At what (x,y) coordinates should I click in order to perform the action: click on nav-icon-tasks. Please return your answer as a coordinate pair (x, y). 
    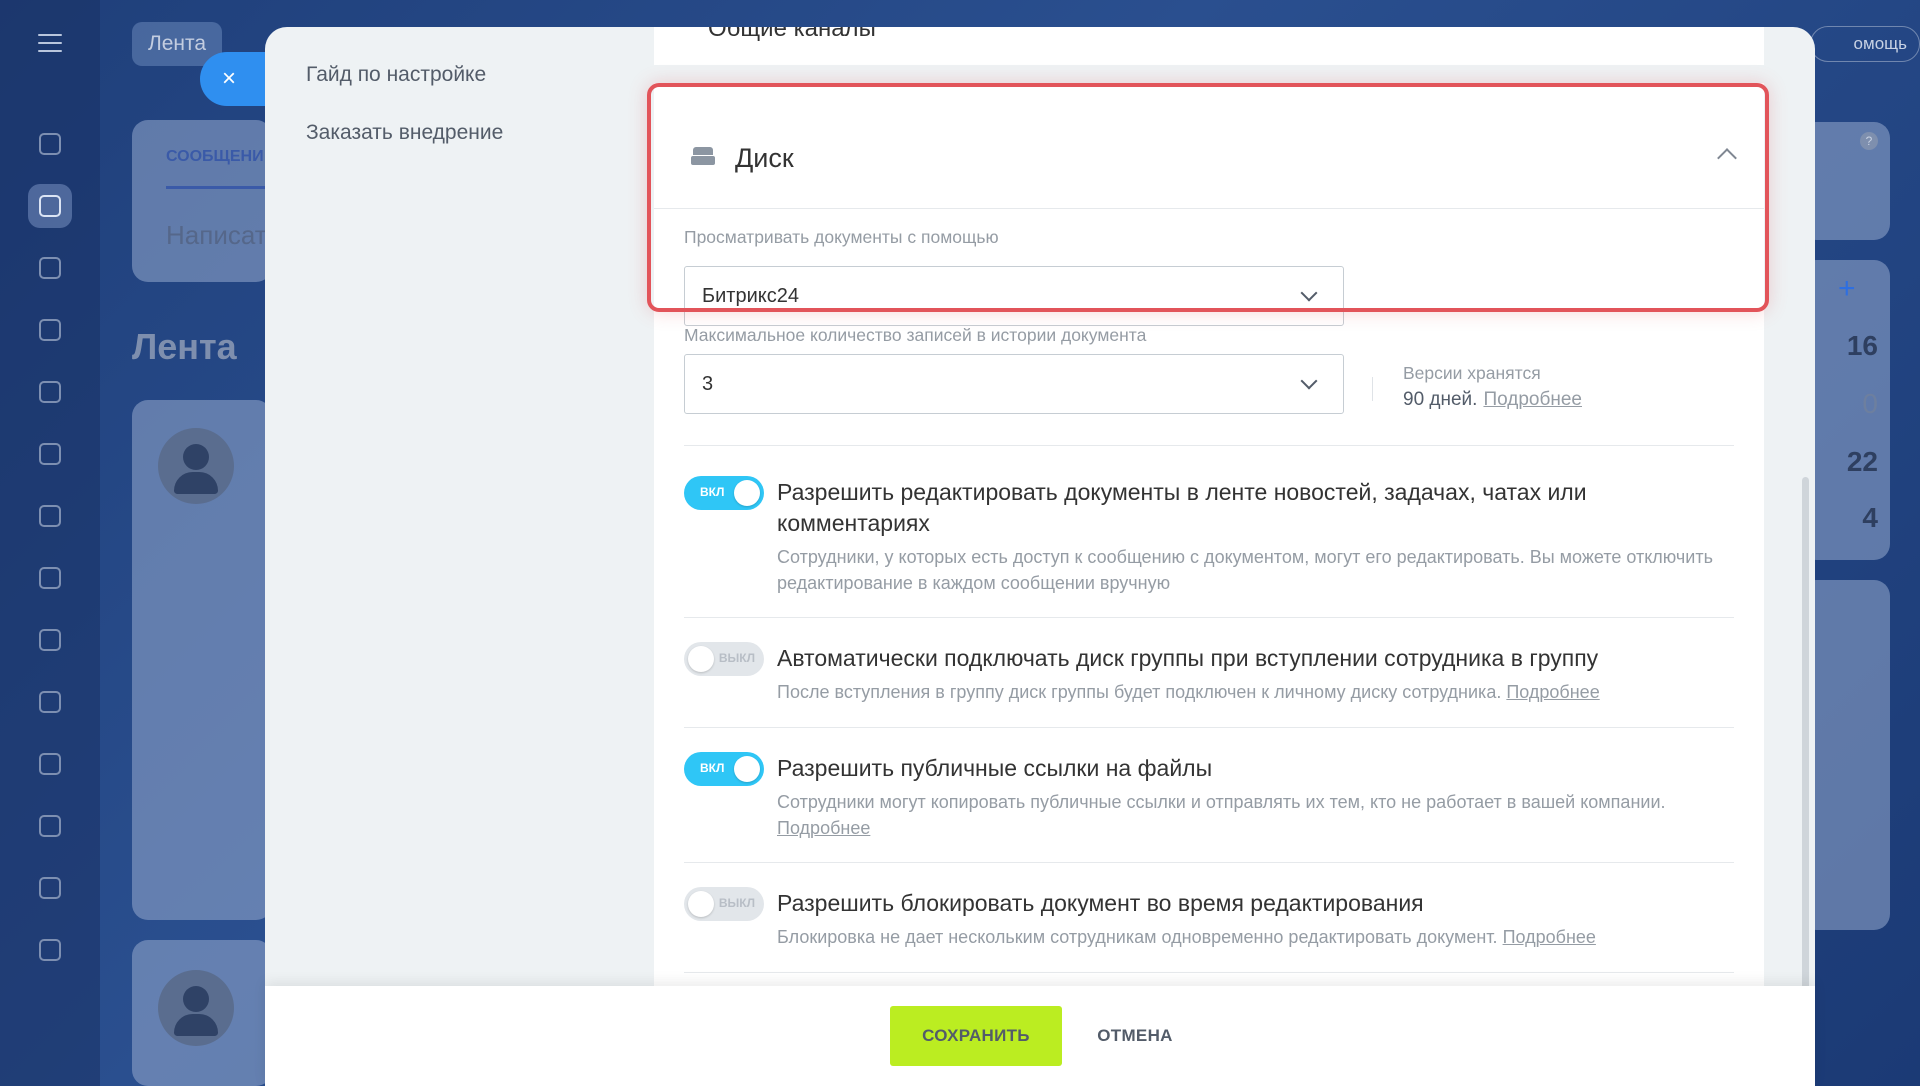
    Looking at the image, I should click on (50, 578).